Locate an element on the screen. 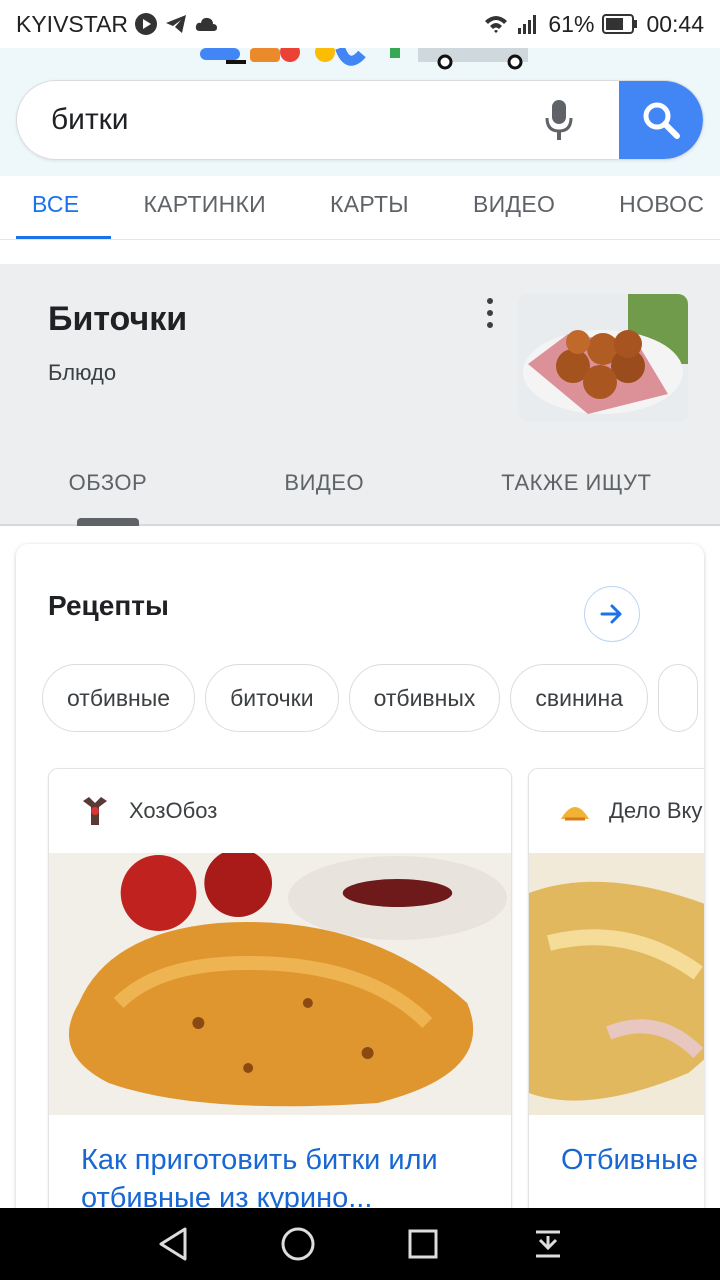 The width and height of the screenshot is (720, 1280). search-button is located at coordinates (661, 120).